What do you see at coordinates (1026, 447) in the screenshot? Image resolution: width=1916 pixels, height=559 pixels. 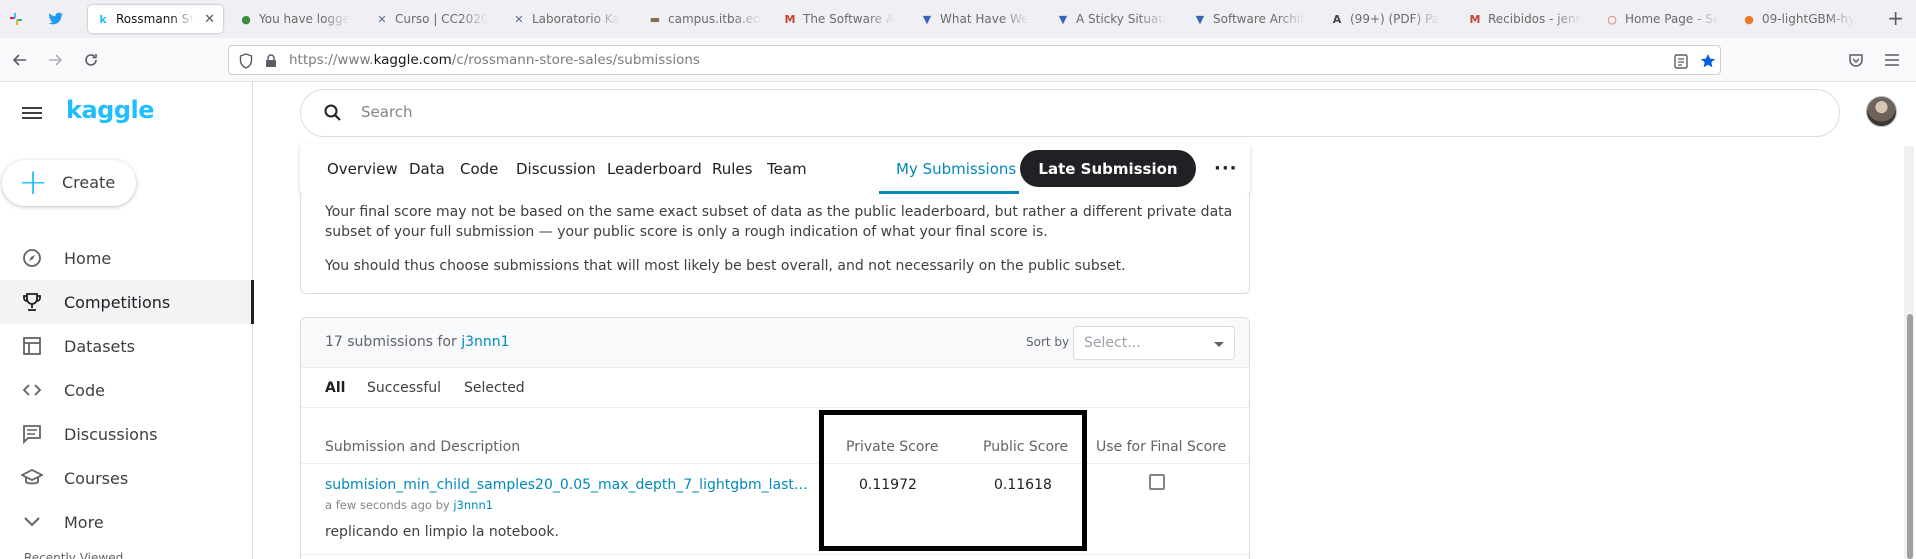 I see `column-header-public-score: Public Score` at bounding box center [1026, 447].